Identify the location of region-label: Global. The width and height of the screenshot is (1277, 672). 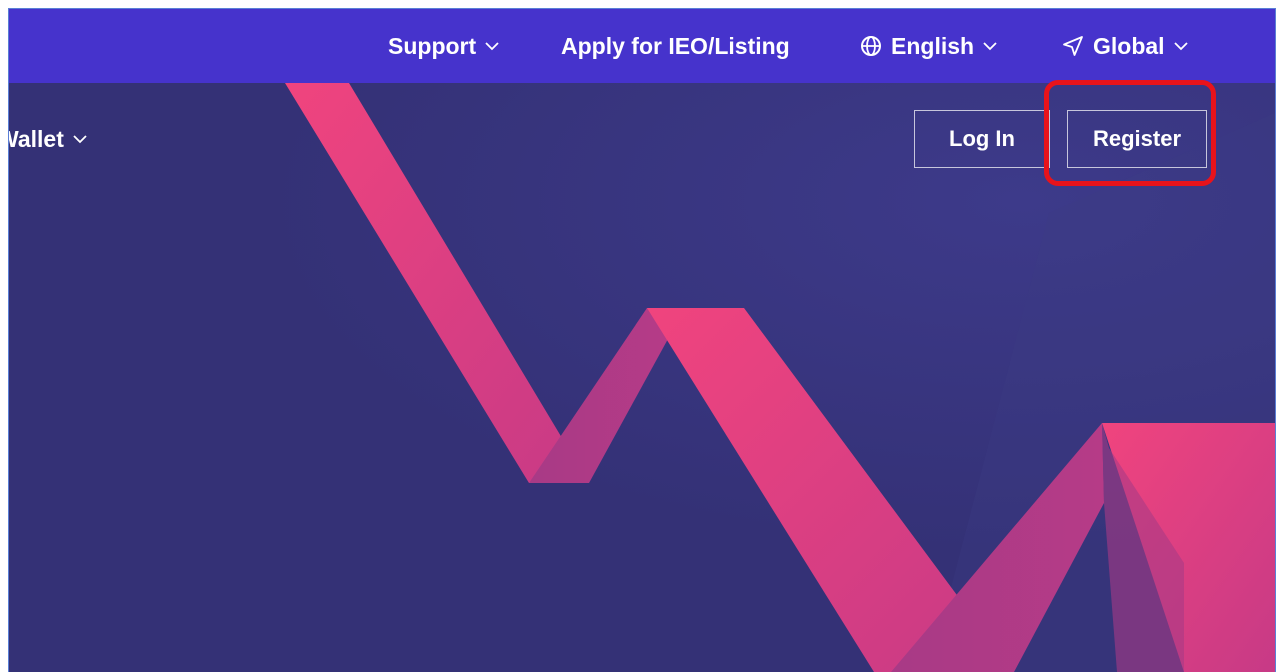
(1129, 45).